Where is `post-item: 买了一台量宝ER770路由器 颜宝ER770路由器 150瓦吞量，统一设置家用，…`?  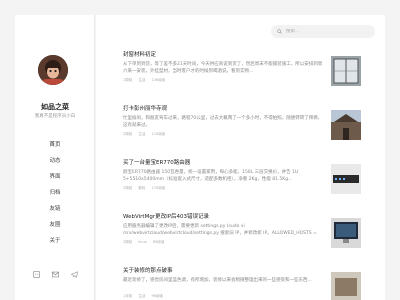
post-item: 买了一台量宝ER770路由器 颜宝ER770路由器 150瓦吞量，统一设置家用，… is located at coordinates (248, 180).